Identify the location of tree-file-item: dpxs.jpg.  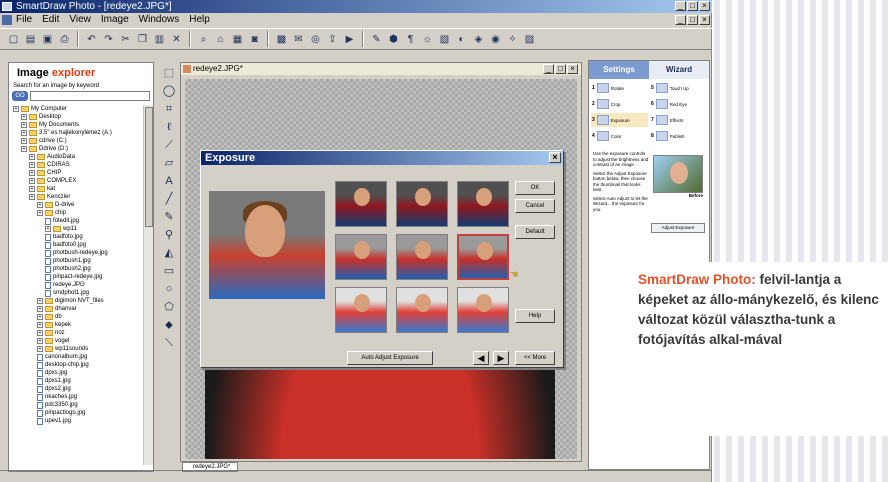
(77, 373).